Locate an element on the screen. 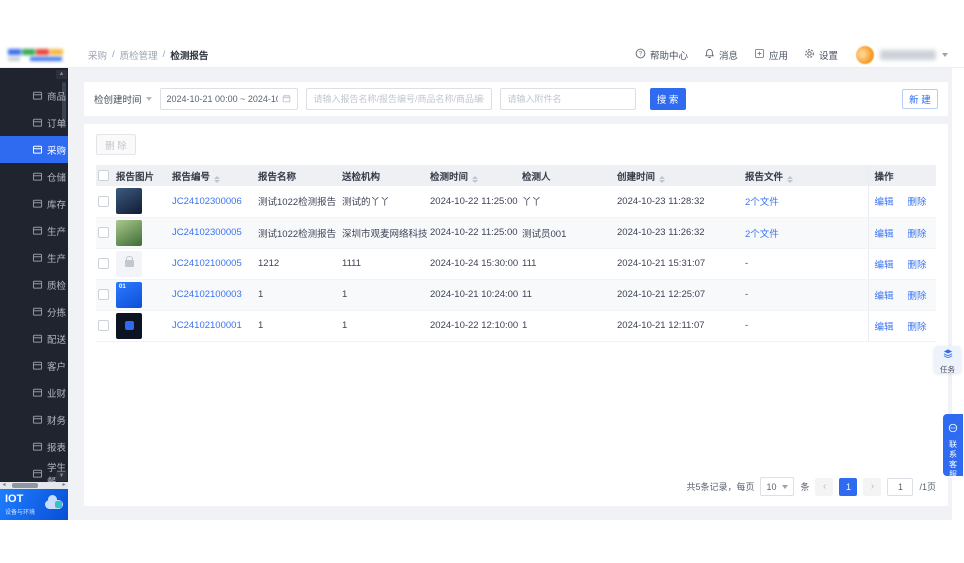 This screenshot has width=964, height=563. iot-banner: IOT 设备与环境 is located at coordinates (34, 504).